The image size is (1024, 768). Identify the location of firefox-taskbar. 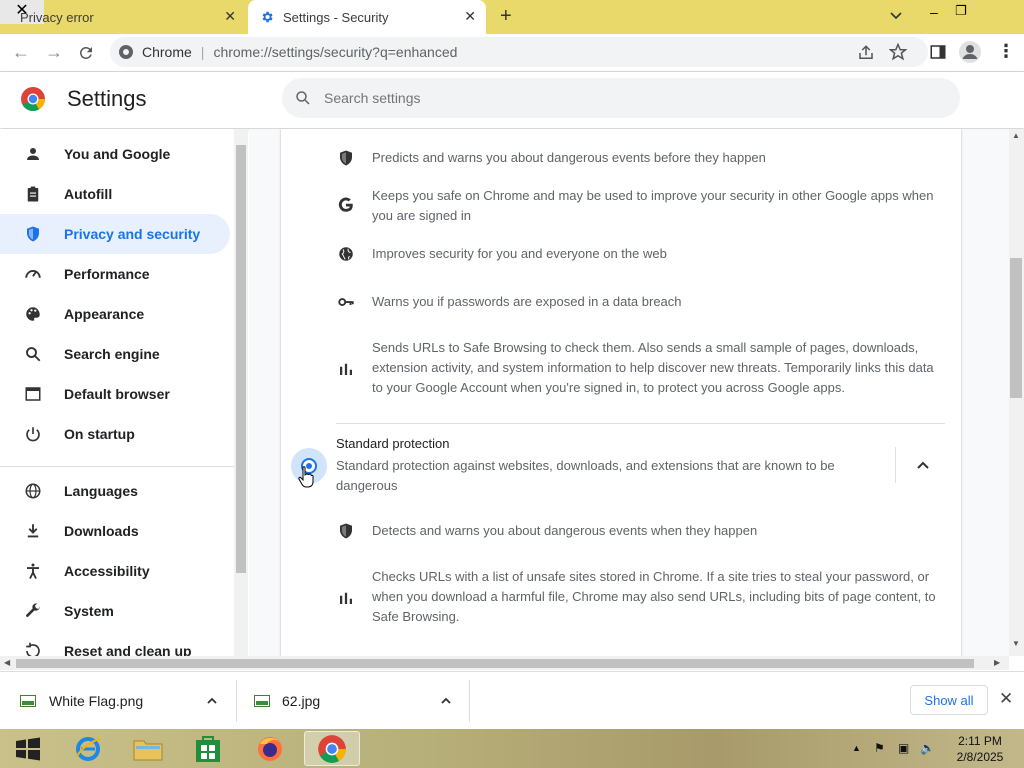
(270, 748).